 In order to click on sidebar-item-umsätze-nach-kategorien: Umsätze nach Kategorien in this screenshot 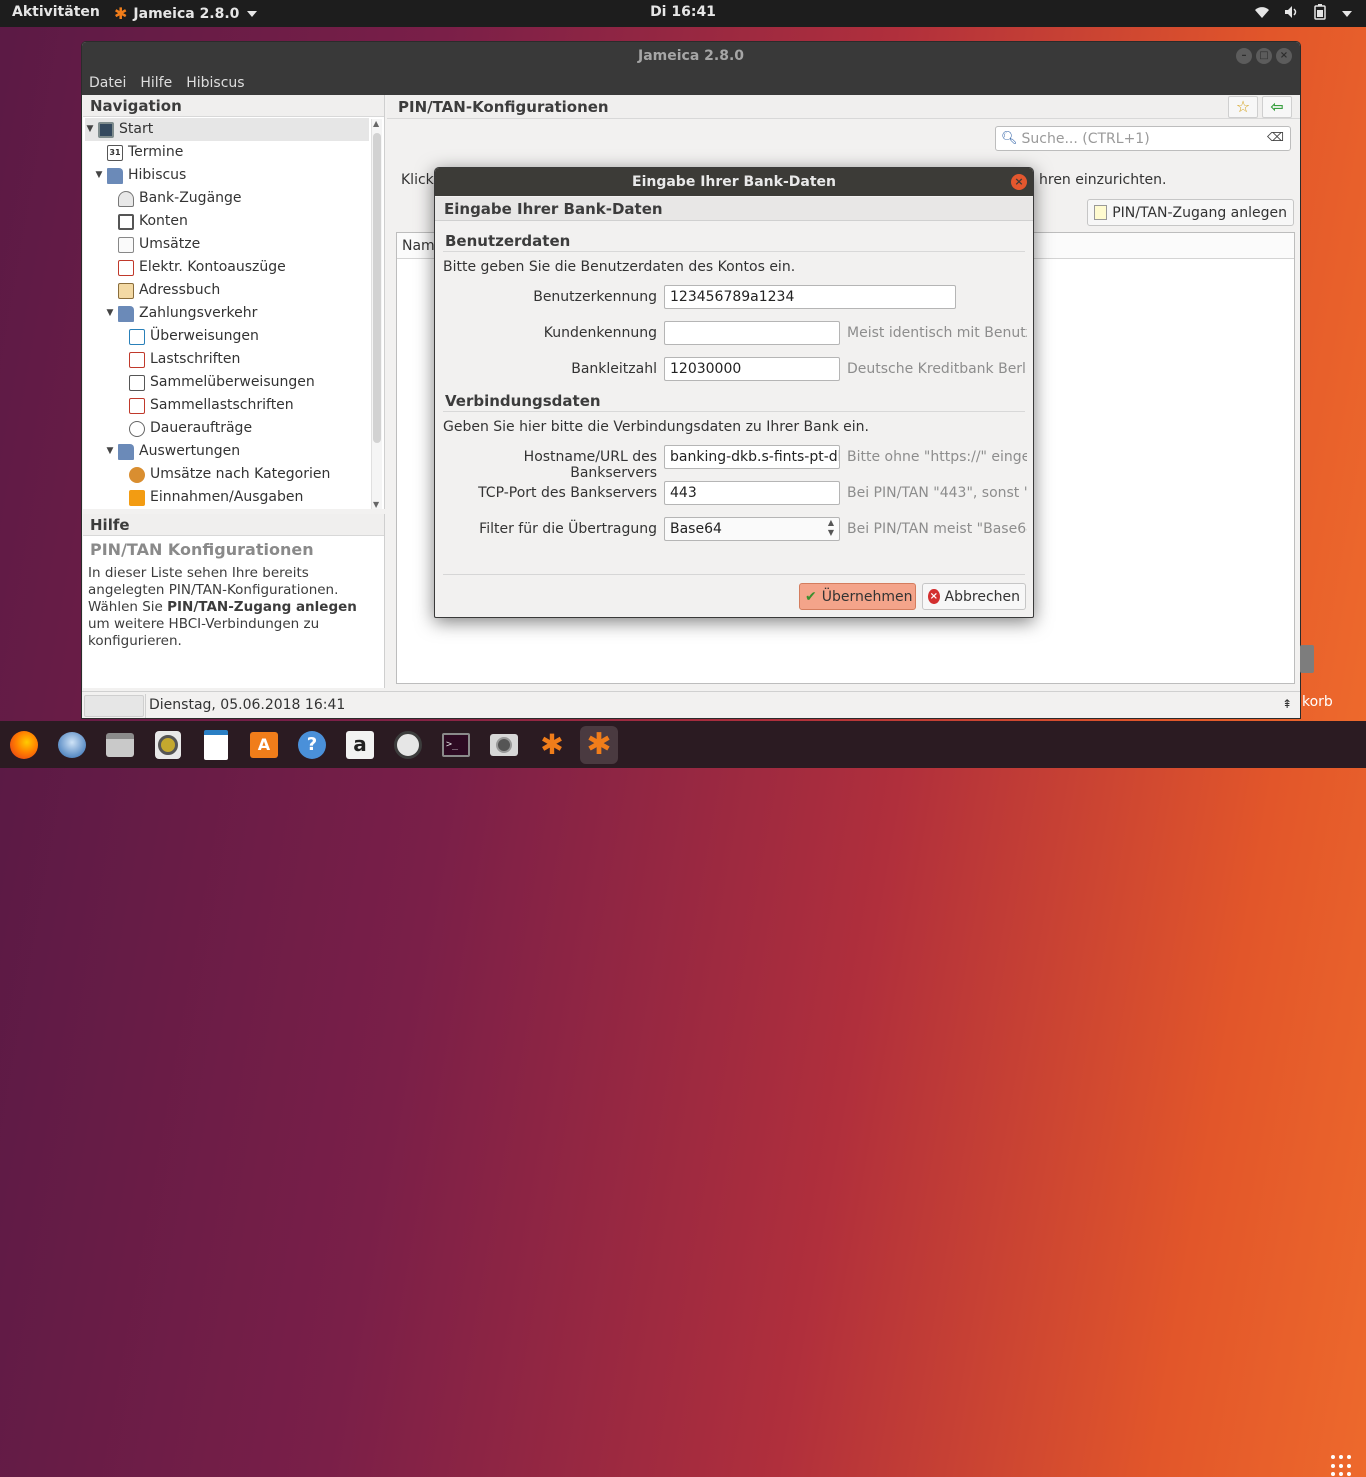, I will do `click(249, 474)`.